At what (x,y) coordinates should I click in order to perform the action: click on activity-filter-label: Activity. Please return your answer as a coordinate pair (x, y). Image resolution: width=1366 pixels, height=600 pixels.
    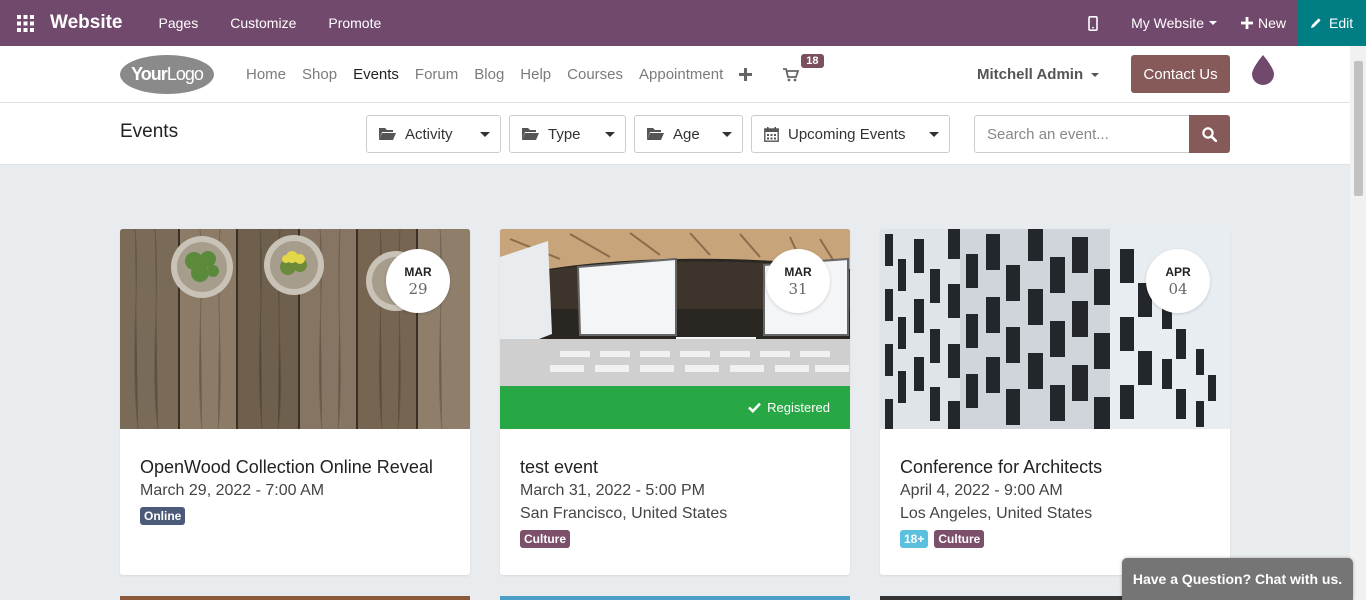
    Looking at the image, I should click on (429, 134).